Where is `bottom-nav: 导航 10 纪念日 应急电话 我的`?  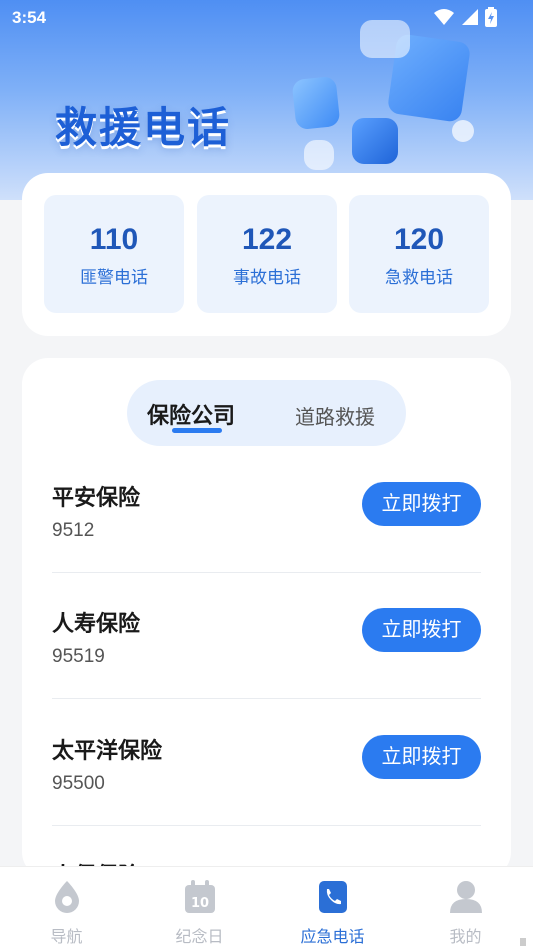 bottom-nav: 导航 10 纪念日 应急电话 我的 is located at coordinates (266, 907).